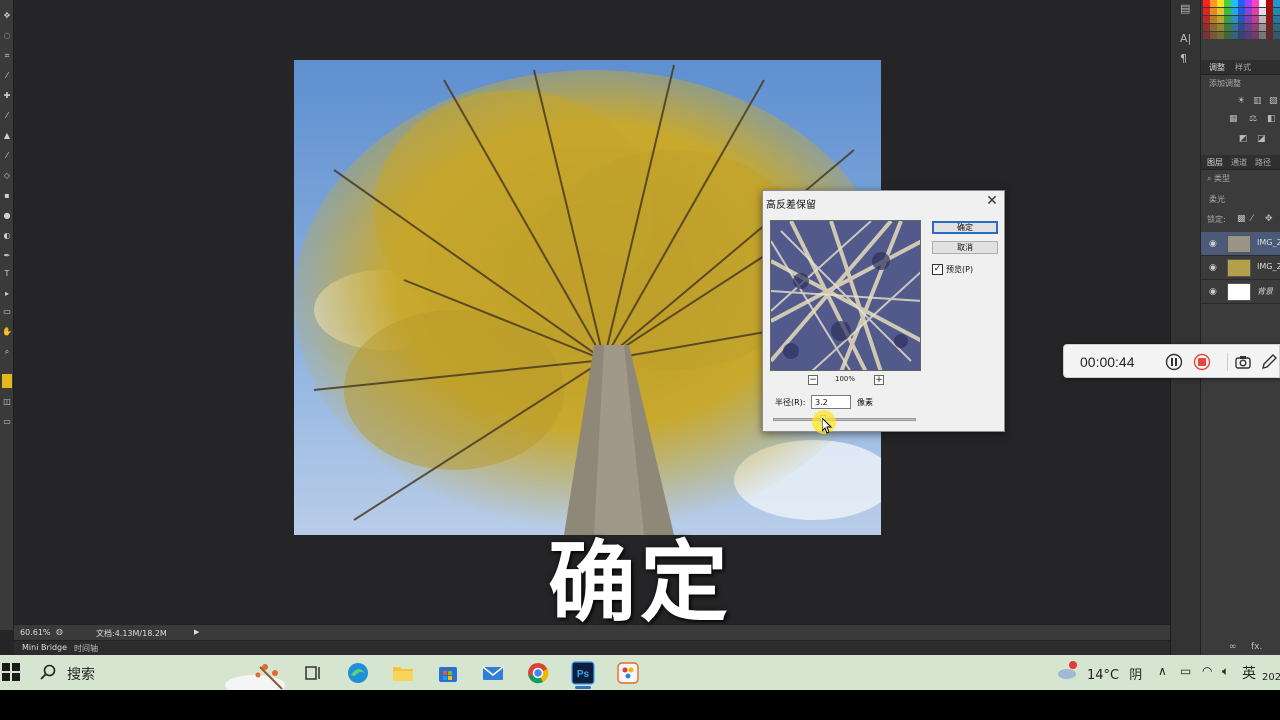 The height and width of the screenshot is (720, 1280). I want to click on battery-icon: ▭, so click(1185, 671).